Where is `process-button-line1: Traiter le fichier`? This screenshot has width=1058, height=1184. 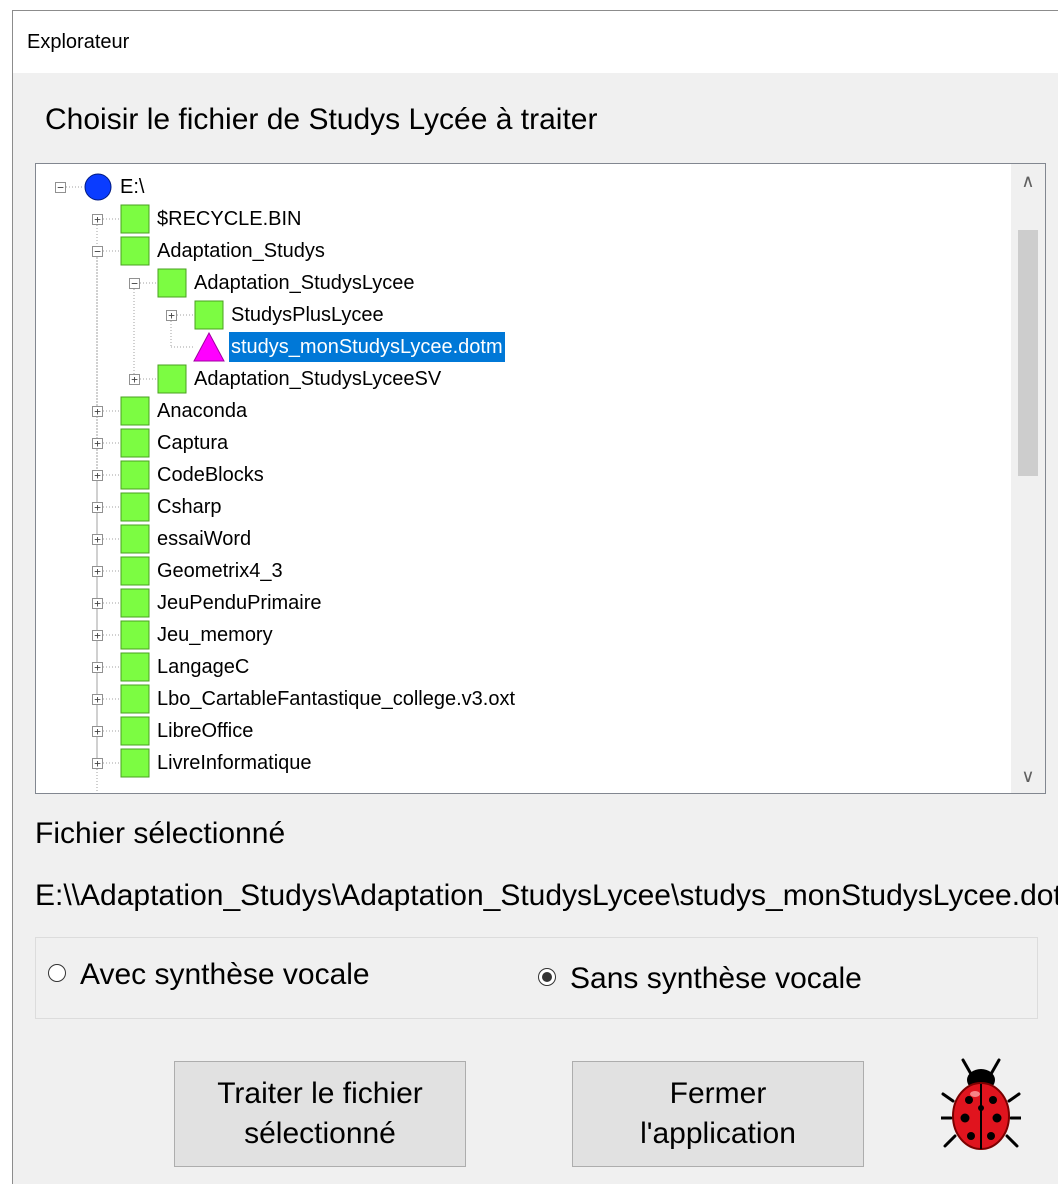
process-button-line1: Traiter le fichier is located at coordinates (320, 1093).